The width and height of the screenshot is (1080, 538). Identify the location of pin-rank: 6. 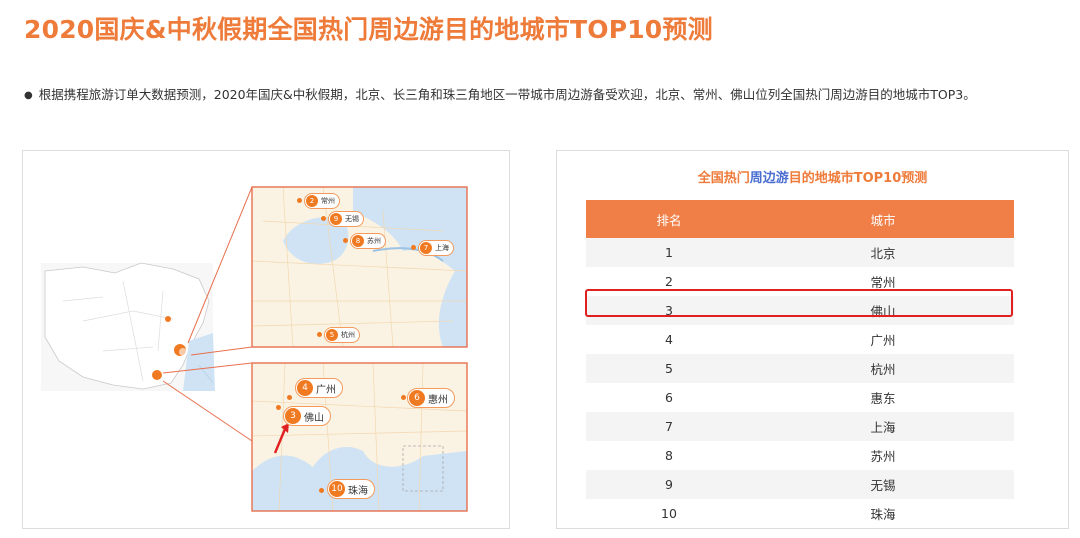
(417, 398).